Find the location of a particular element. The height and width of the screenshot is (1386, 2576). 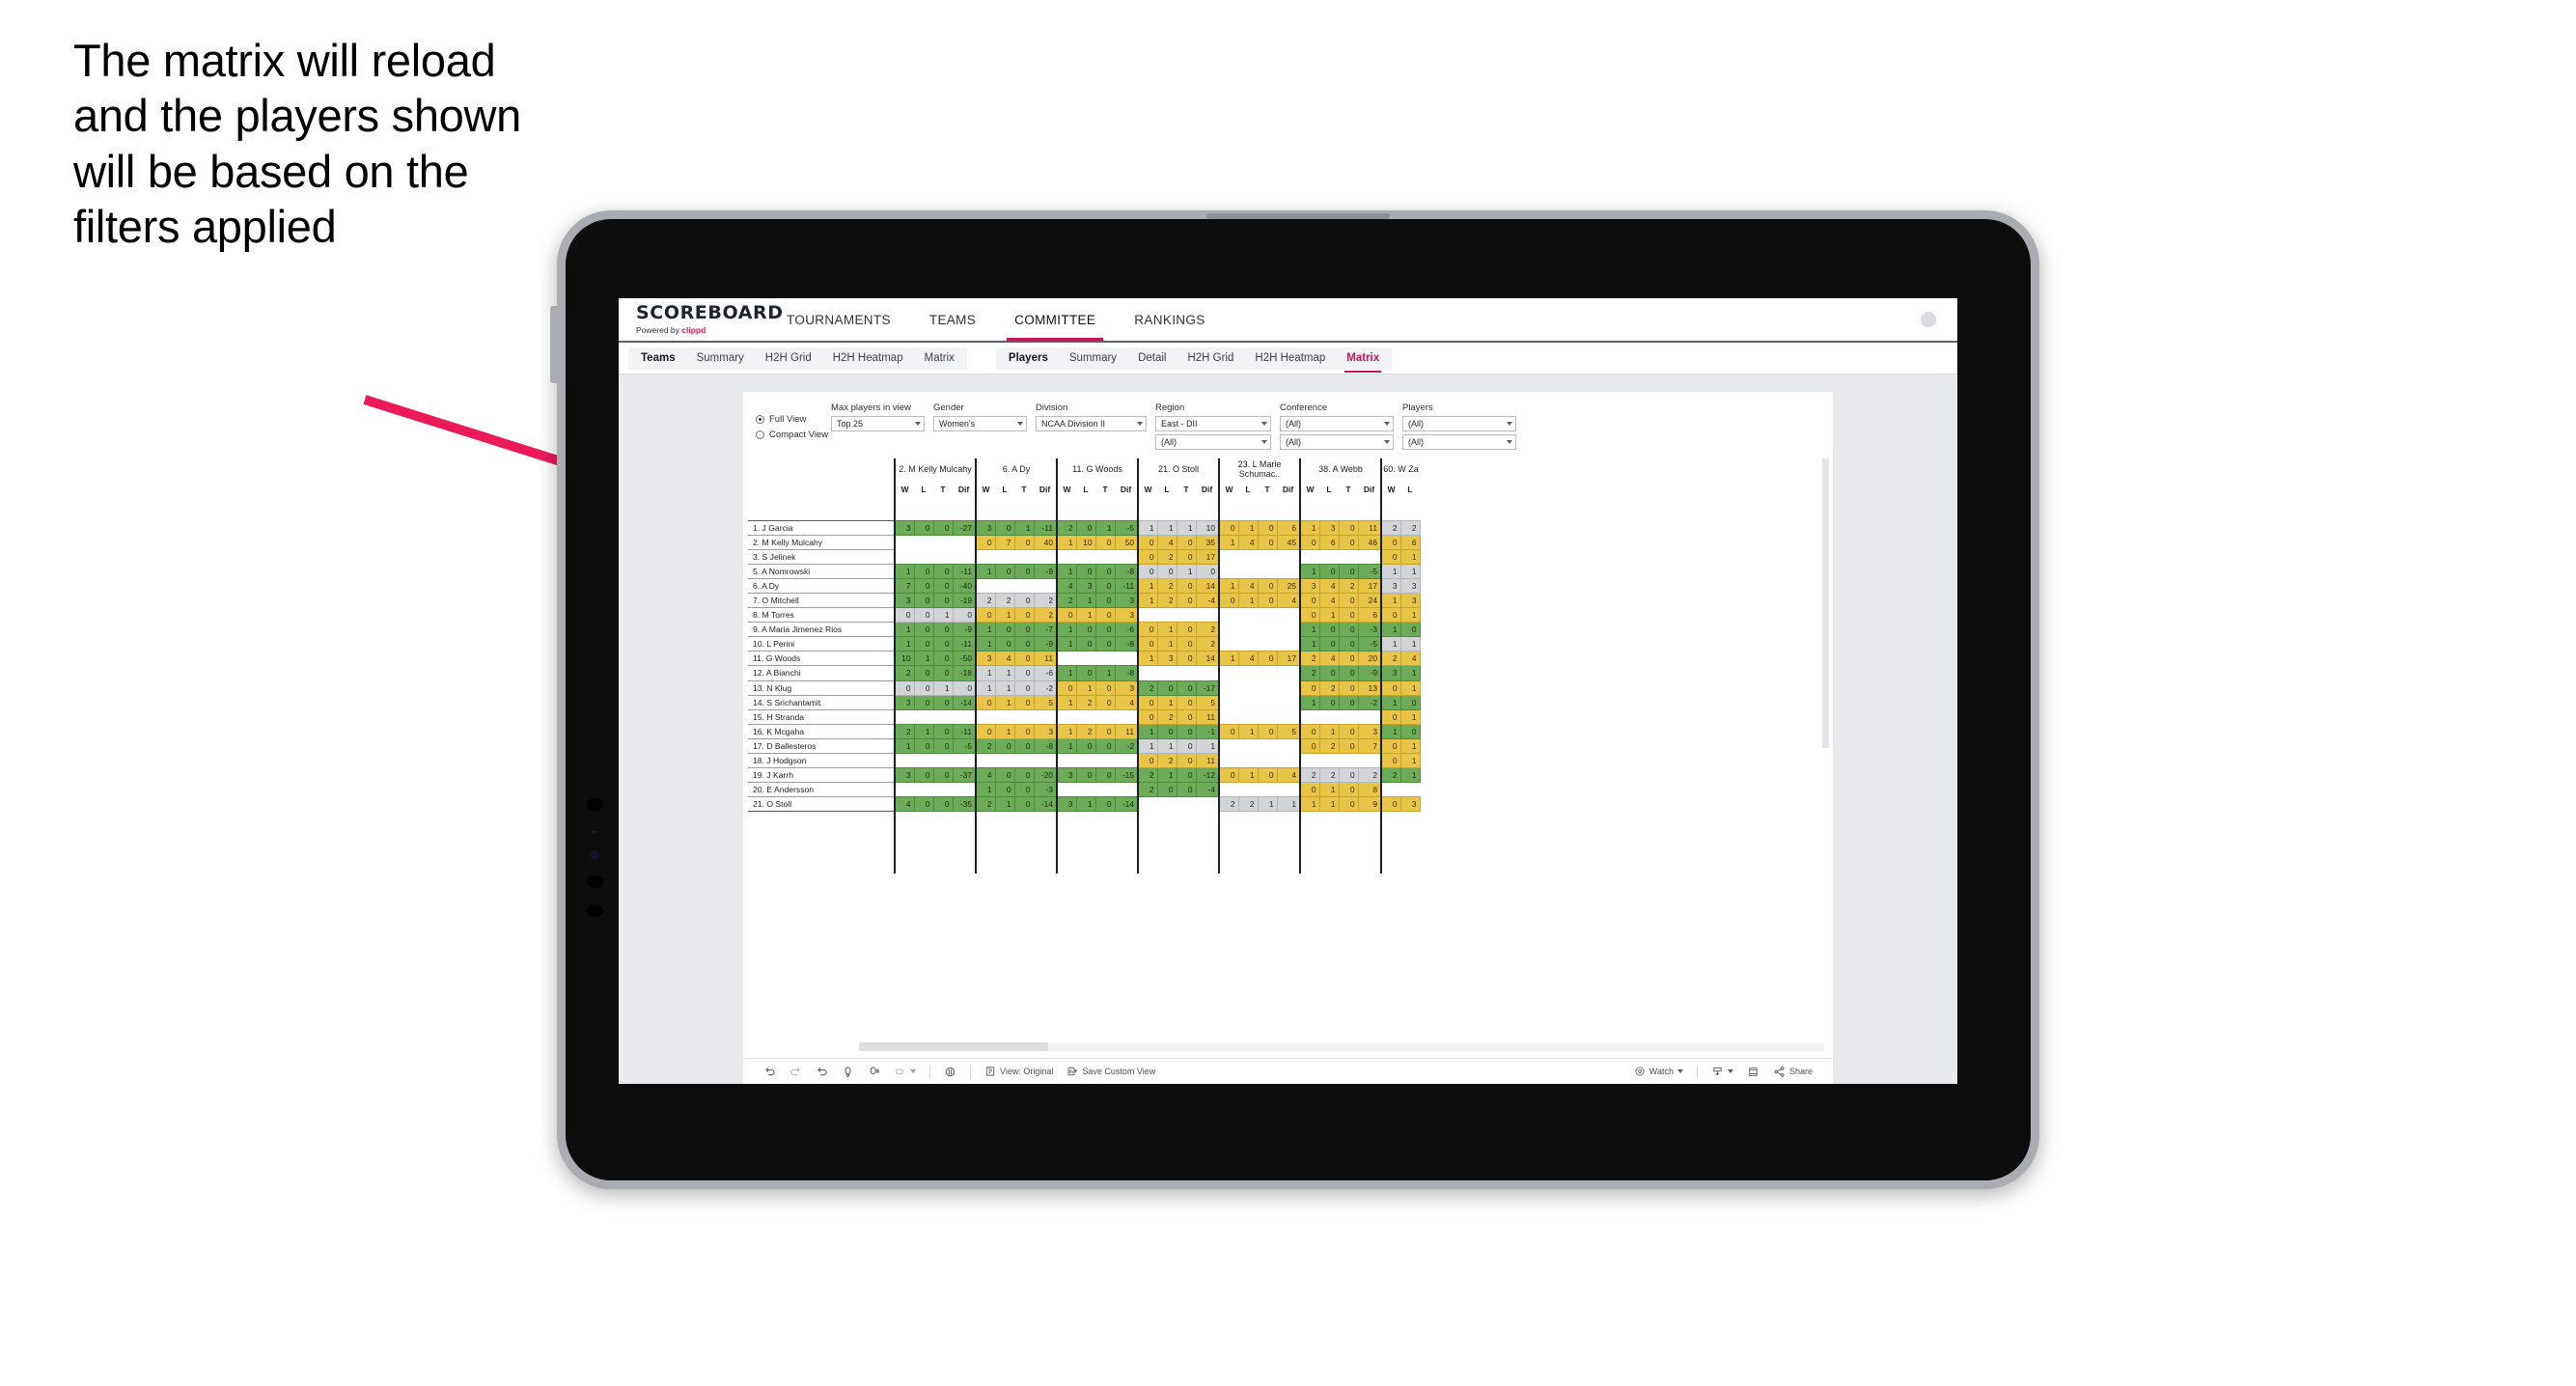

matrix-cell: 5 is located at coordinates (1045, 702).